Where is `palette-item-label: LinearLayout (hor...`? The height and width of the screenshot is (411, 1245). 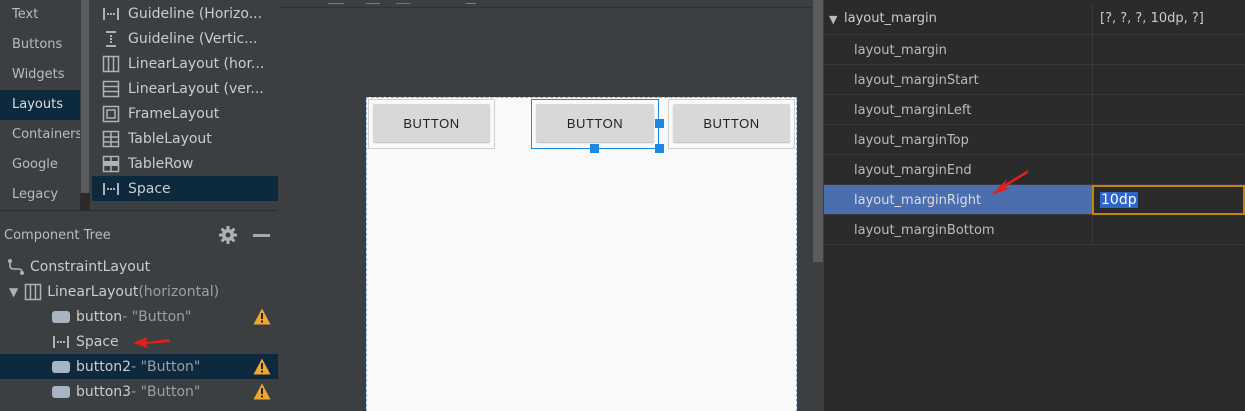 palette-item-label: LinearLayout (hor... is located at coordinates (196, 63).